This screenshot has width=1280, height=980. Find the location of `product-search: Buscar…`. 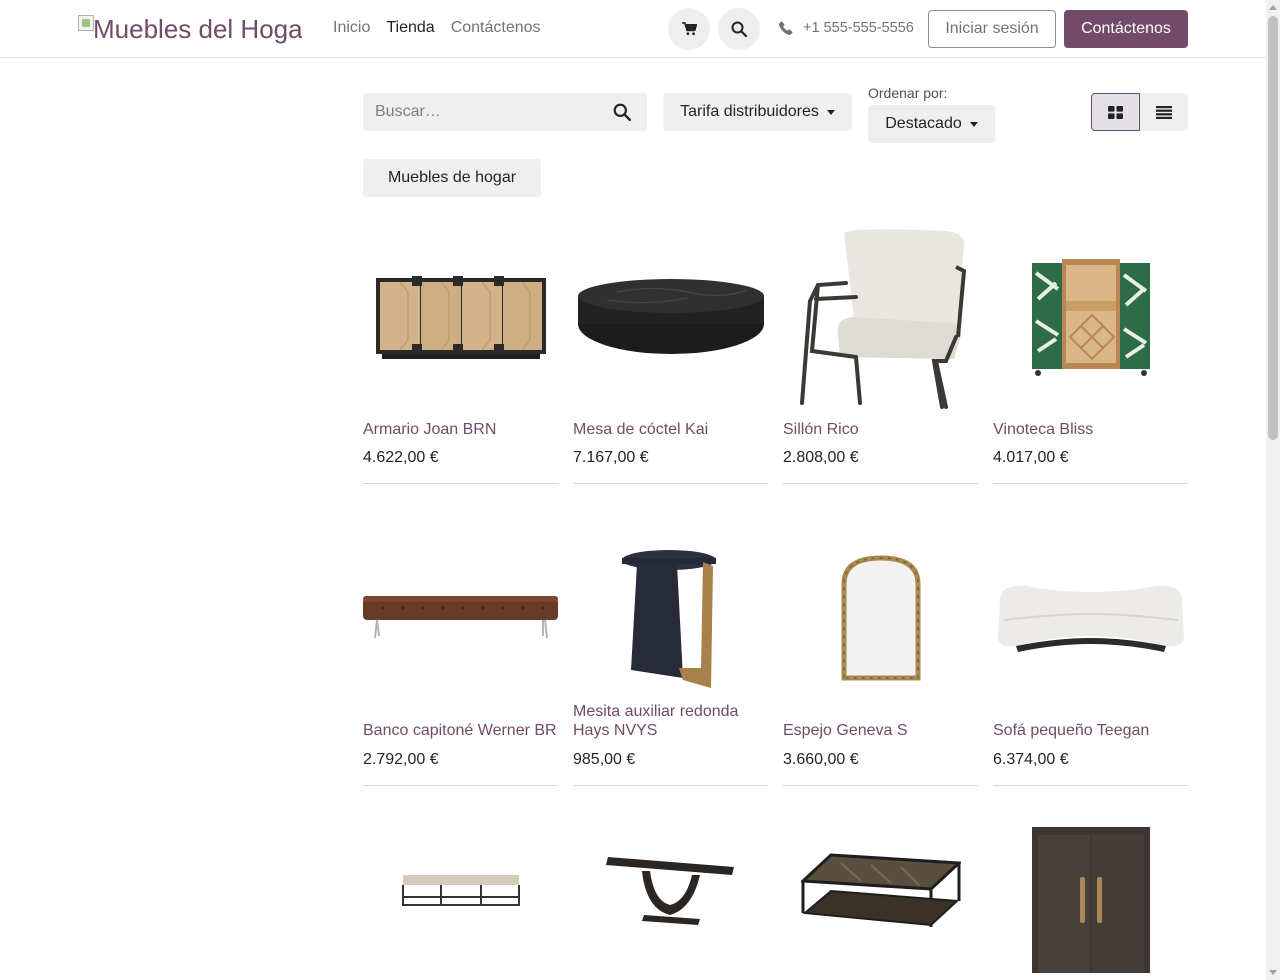

product-search: Buscar… is located at coordinates (505, 112).